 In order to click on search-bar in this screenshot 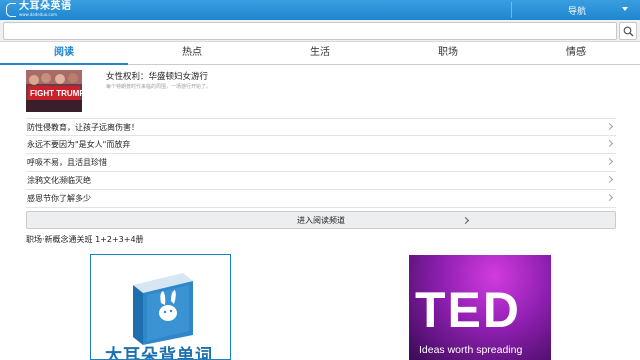, I will do `click(320, 31)`.